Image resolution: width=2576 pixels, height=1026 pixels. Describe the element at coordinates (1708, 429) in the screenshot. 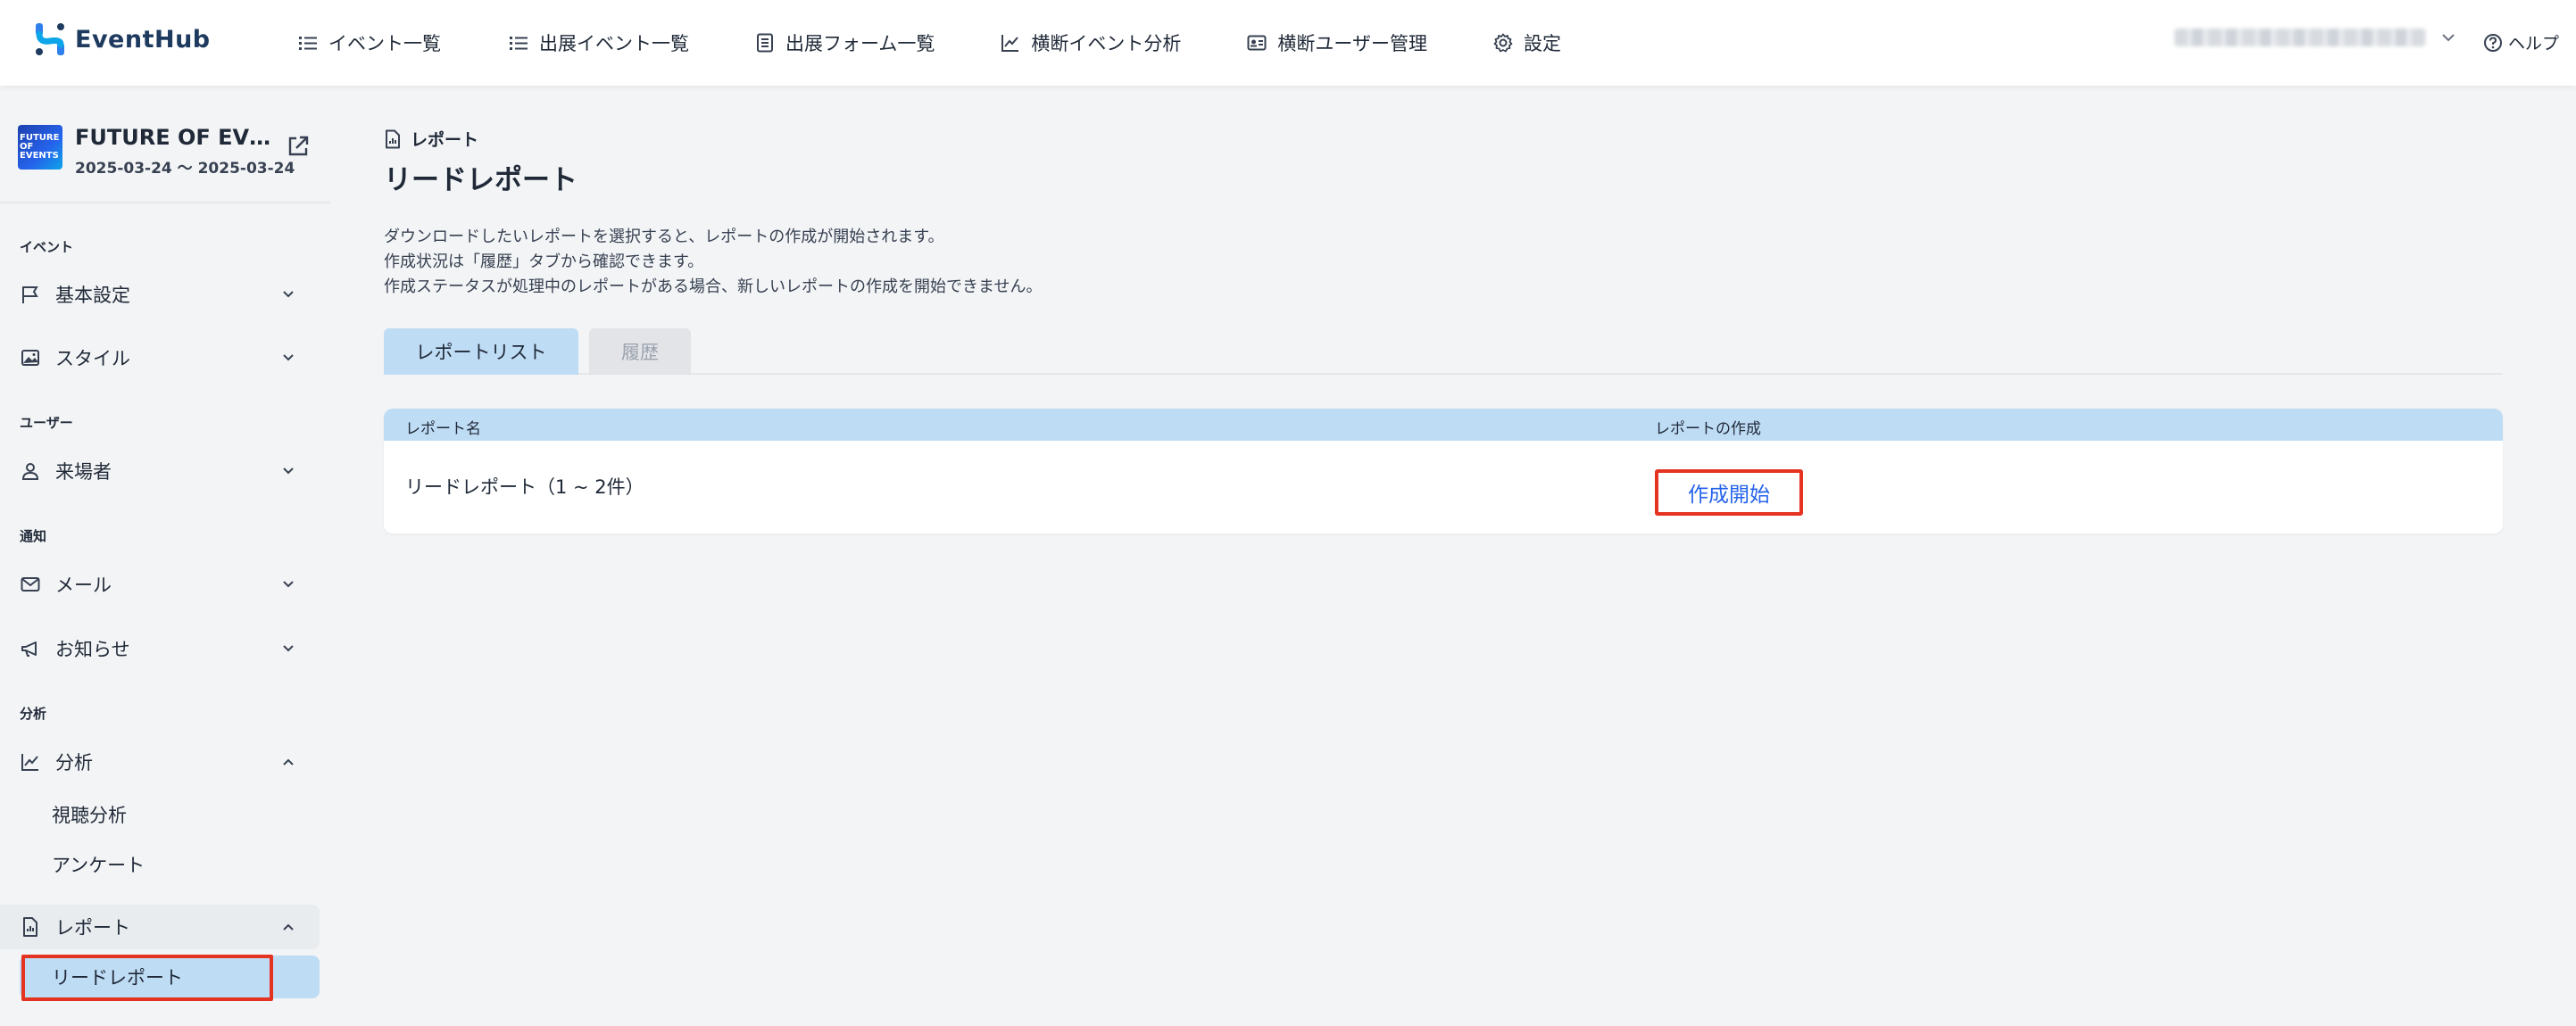

I see `column-header-create: レポートの作成` at that location.